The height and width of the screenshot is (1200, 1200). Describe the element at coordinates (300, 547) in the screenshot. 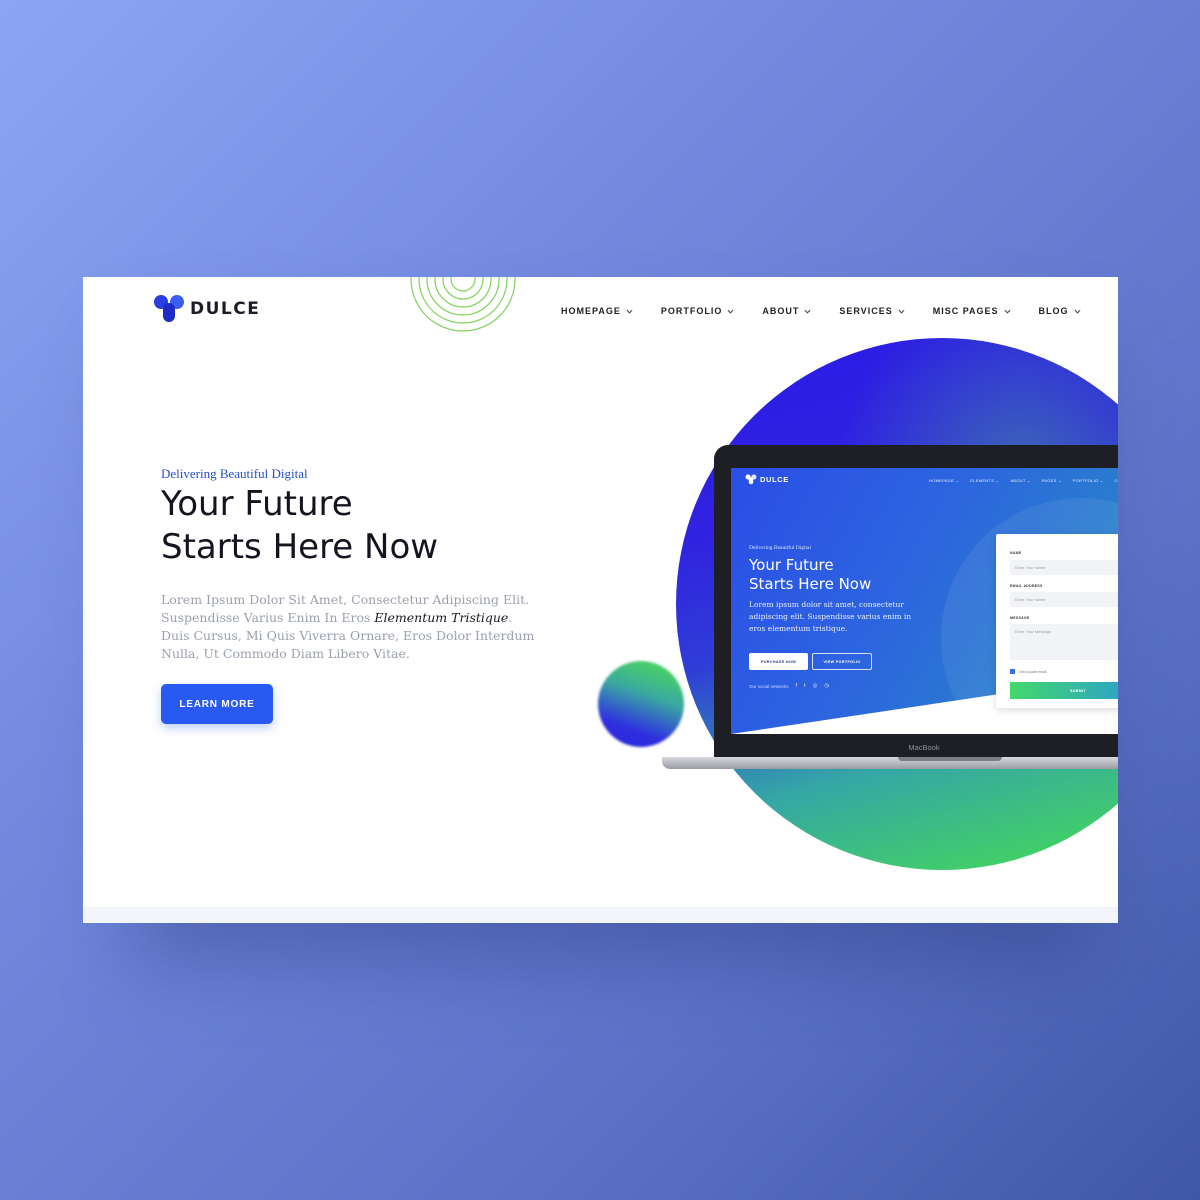

I see `hero-headline-line: Starts Here Now` at that location.